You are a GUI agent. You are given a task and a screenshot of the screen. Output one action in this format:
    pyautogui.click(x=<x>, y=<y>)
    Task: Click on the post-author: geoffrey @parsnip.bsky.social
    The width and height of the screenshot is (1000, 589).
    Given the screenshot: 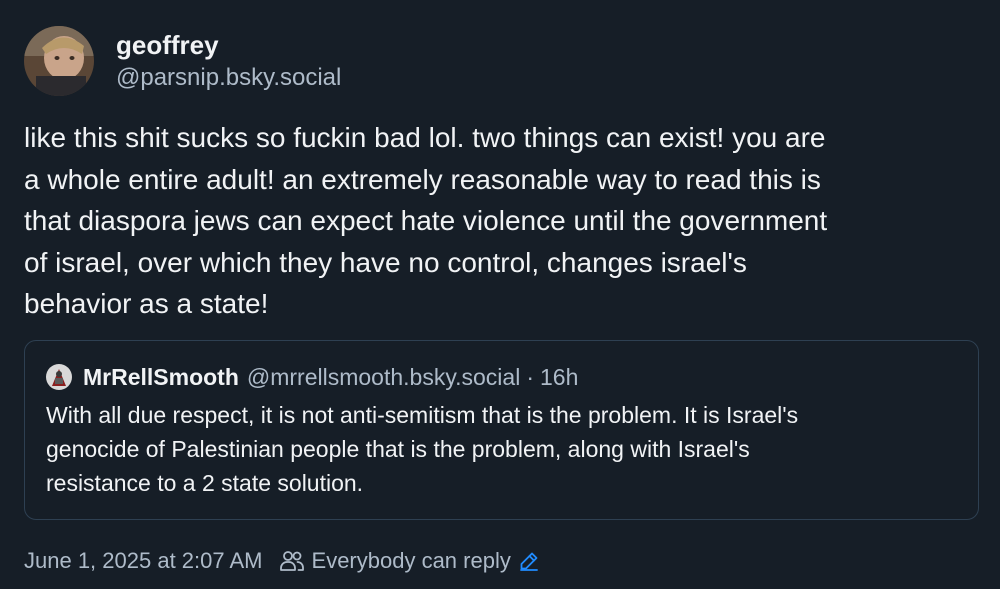 What is the action you would take?
    pyautogui.click(x=182, y=61)
    